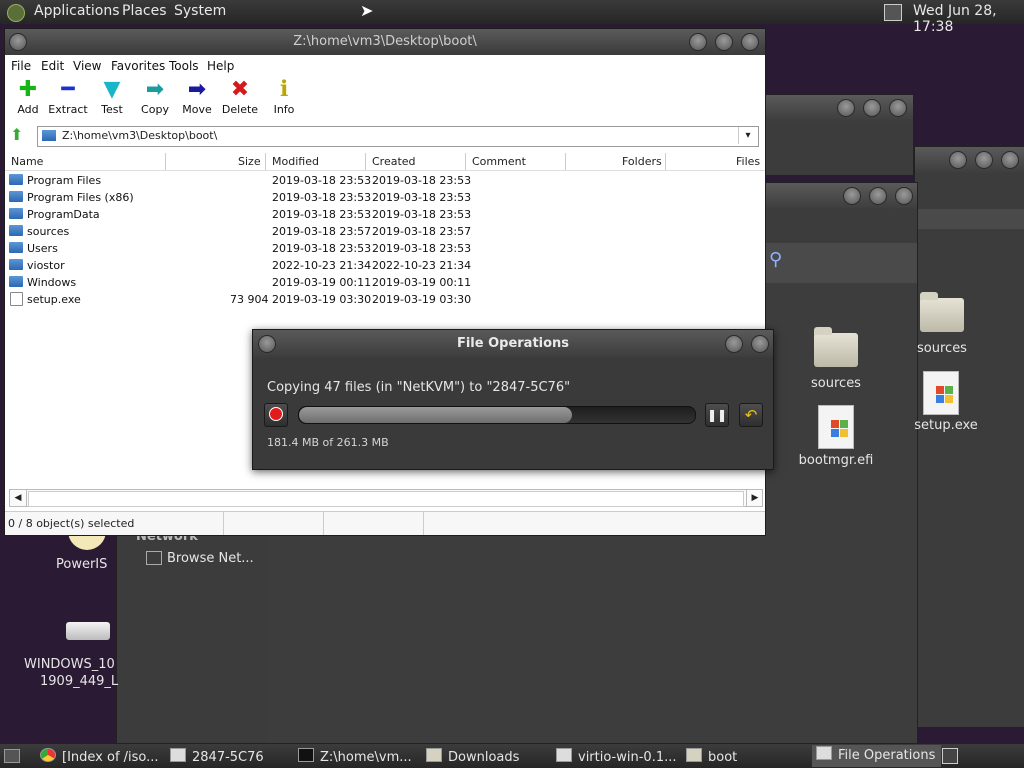  What do you see at coordinates (385, 282) in the screenshot?
I see `table-row: Windows 2019-03-19 00:11 2019-03-19 00:11` at bounding box center [385, 282].